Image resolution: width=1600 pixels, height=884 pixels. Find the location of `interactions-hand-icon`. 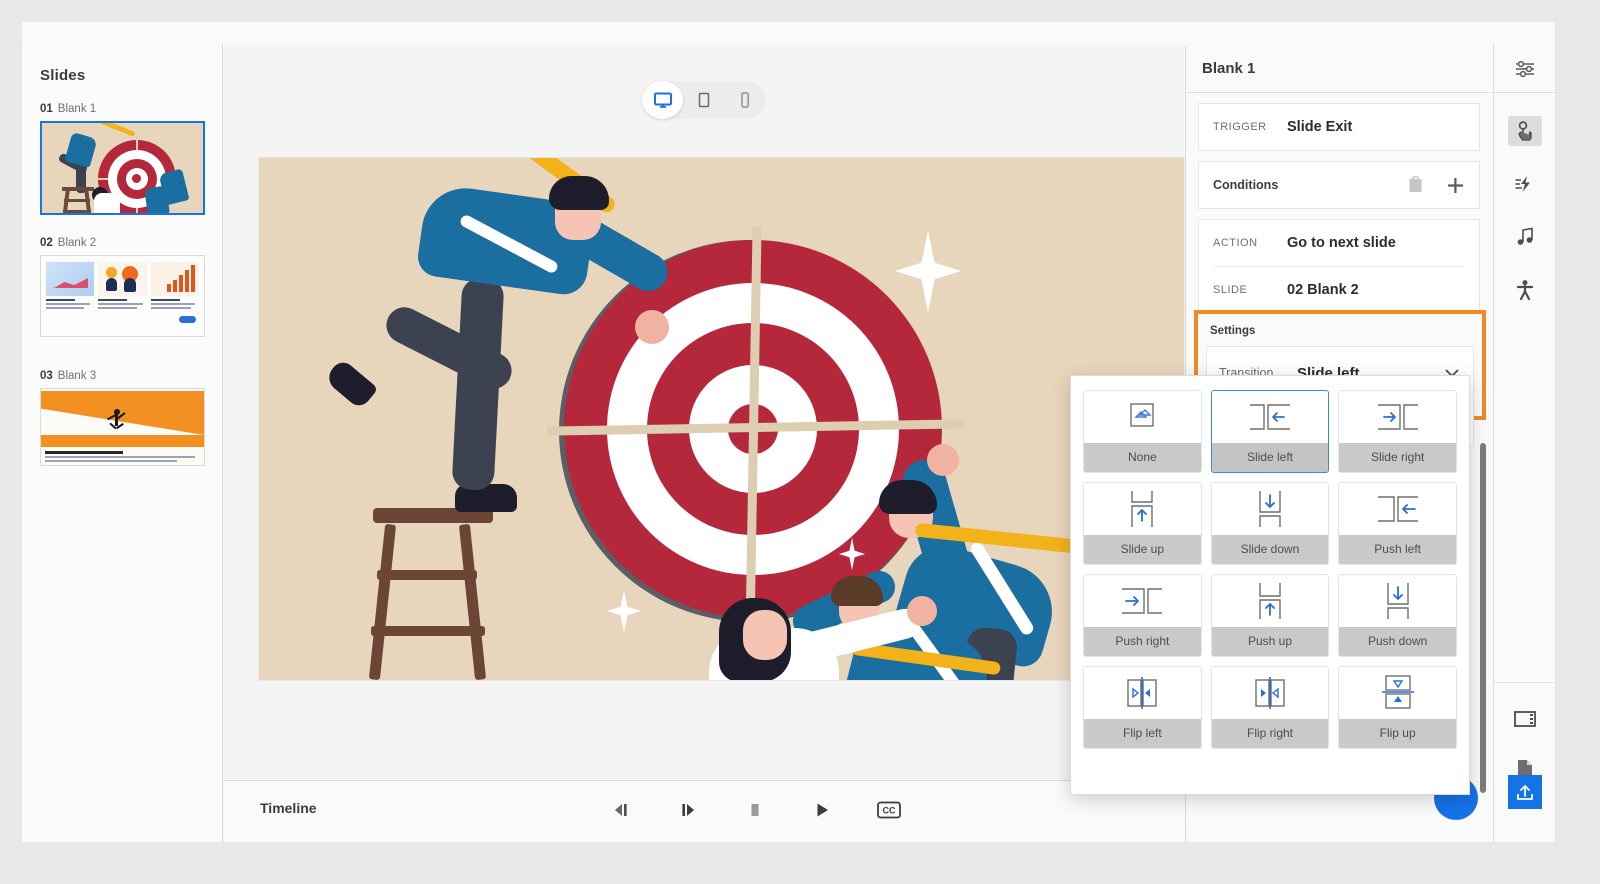

interactions-hand-icon is located at coordinates (1524, 130).